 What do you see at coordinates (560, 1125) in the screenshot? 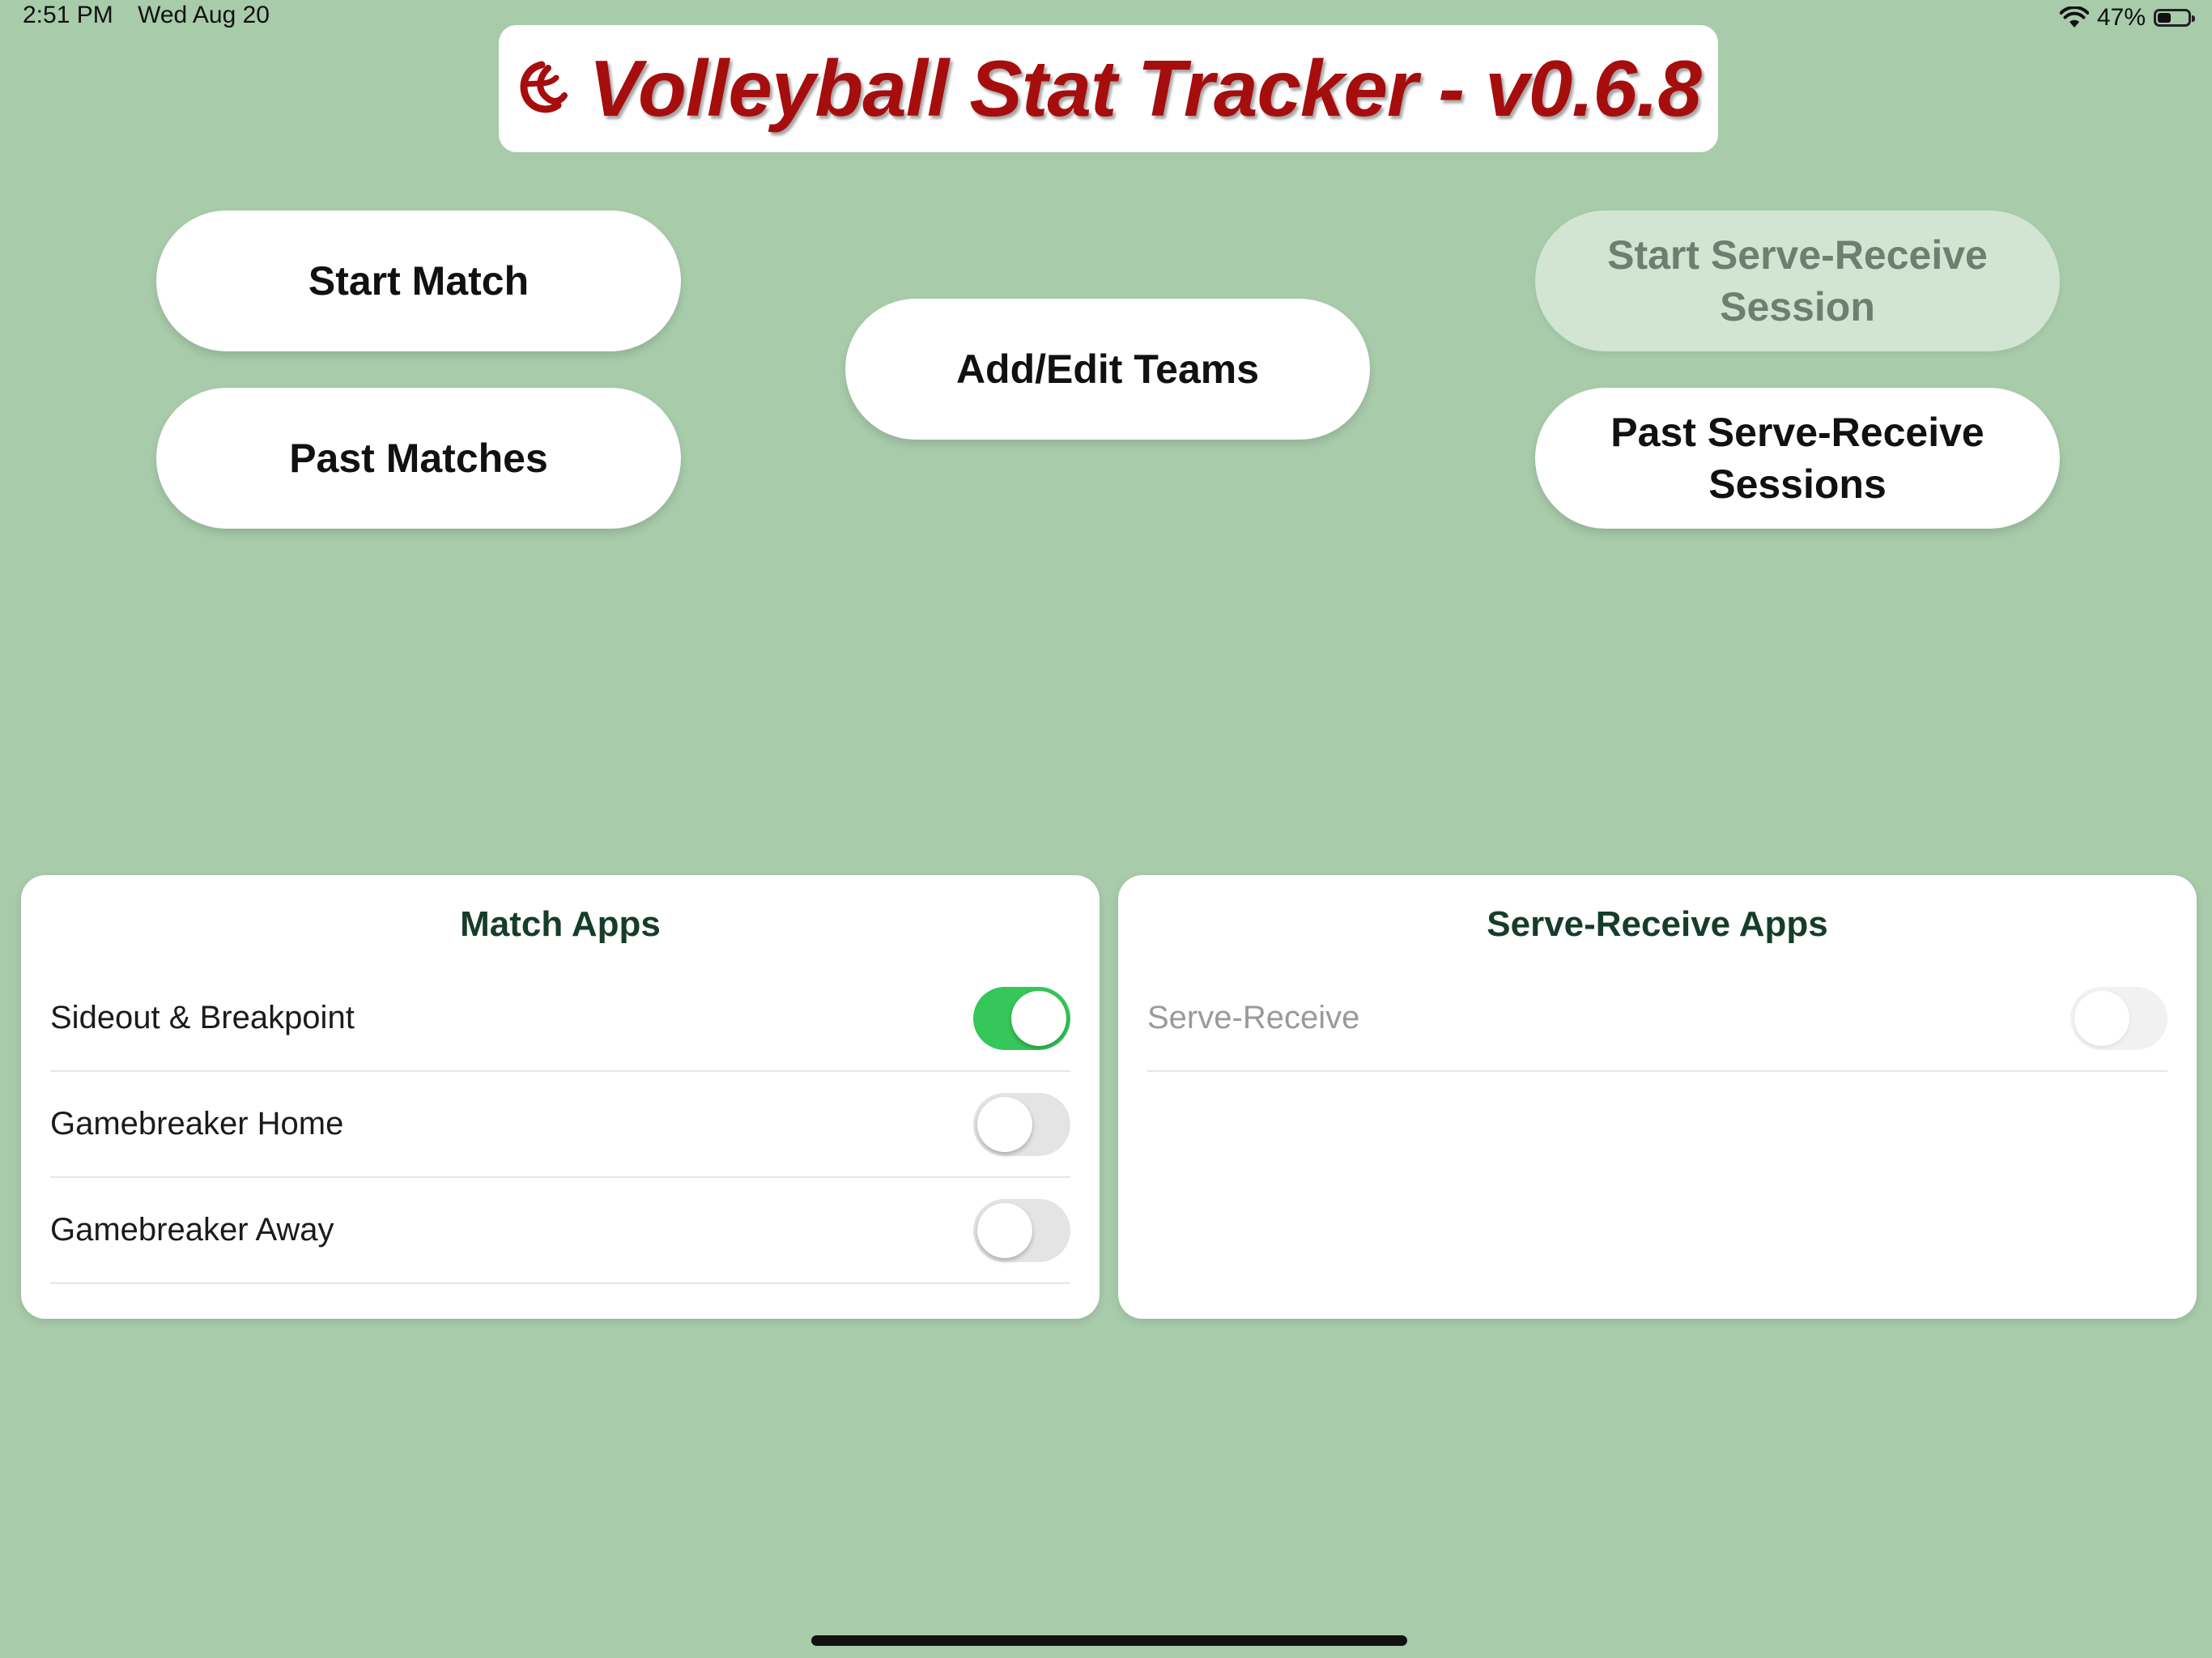
I see `list-item-gamebreaker-home: Gamebreaker Home` at bounding box center [560, 1125].